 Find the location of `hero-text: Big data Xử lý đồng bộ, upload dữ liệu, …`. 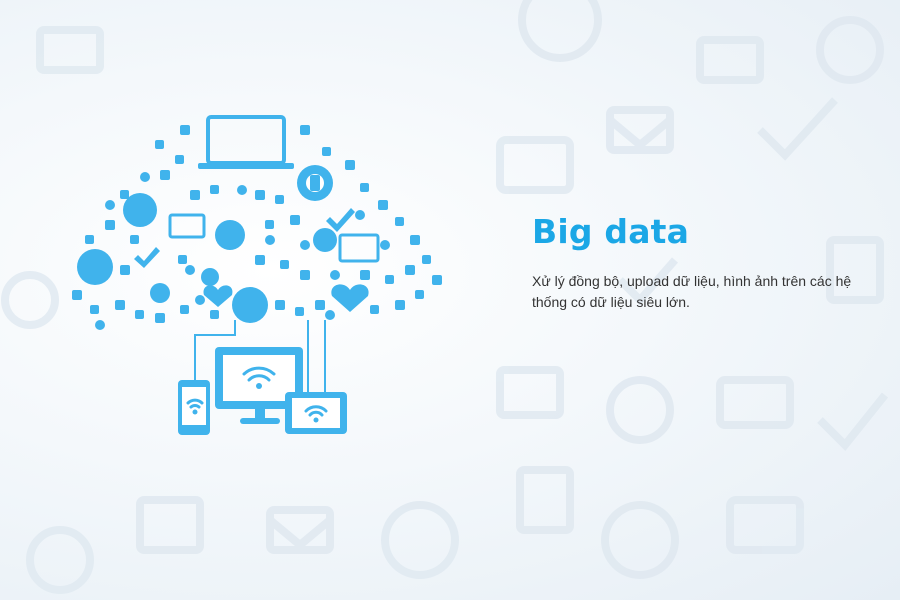

hero-text: Big data Xử lý đồng bộ, upload dữ liệu, … is located at coordinates (702, 262).